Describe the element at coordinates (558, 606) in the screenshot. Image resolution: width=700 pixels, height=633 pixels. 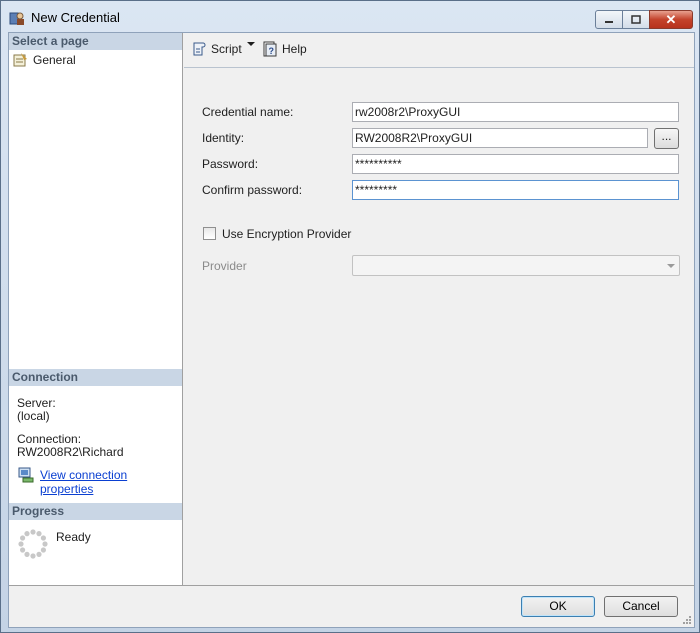
I see `ok-button: OK` at that location.